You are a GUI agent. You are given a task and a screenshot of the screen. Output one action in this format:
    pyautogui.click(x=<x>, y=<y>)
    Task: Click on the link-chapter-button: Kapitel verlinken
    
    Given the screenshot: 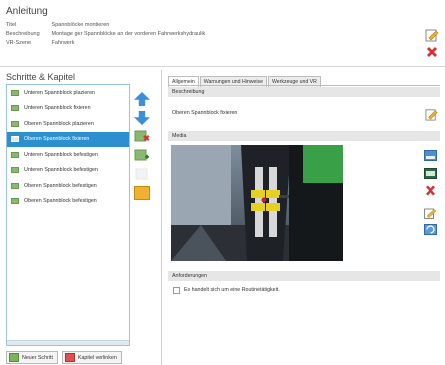 What is the action you would take?
    pyautogui.click(x=91, y=357)
    